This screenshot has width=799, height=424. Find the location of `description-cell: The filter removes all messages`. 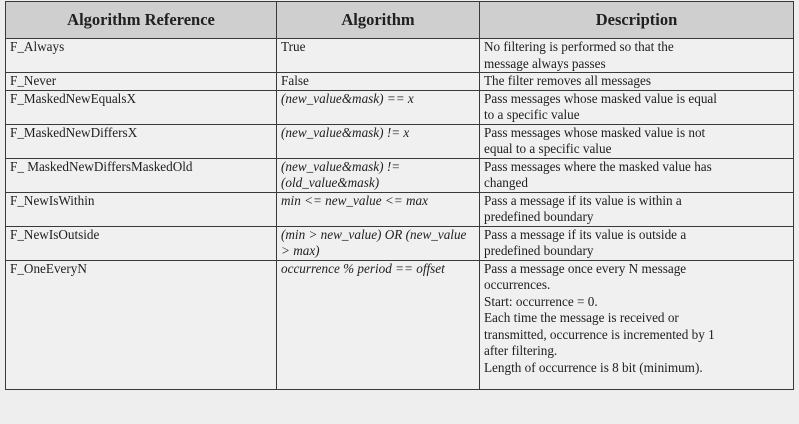

description-cell: The filter removes all messages is located at coordinates (636, 81).